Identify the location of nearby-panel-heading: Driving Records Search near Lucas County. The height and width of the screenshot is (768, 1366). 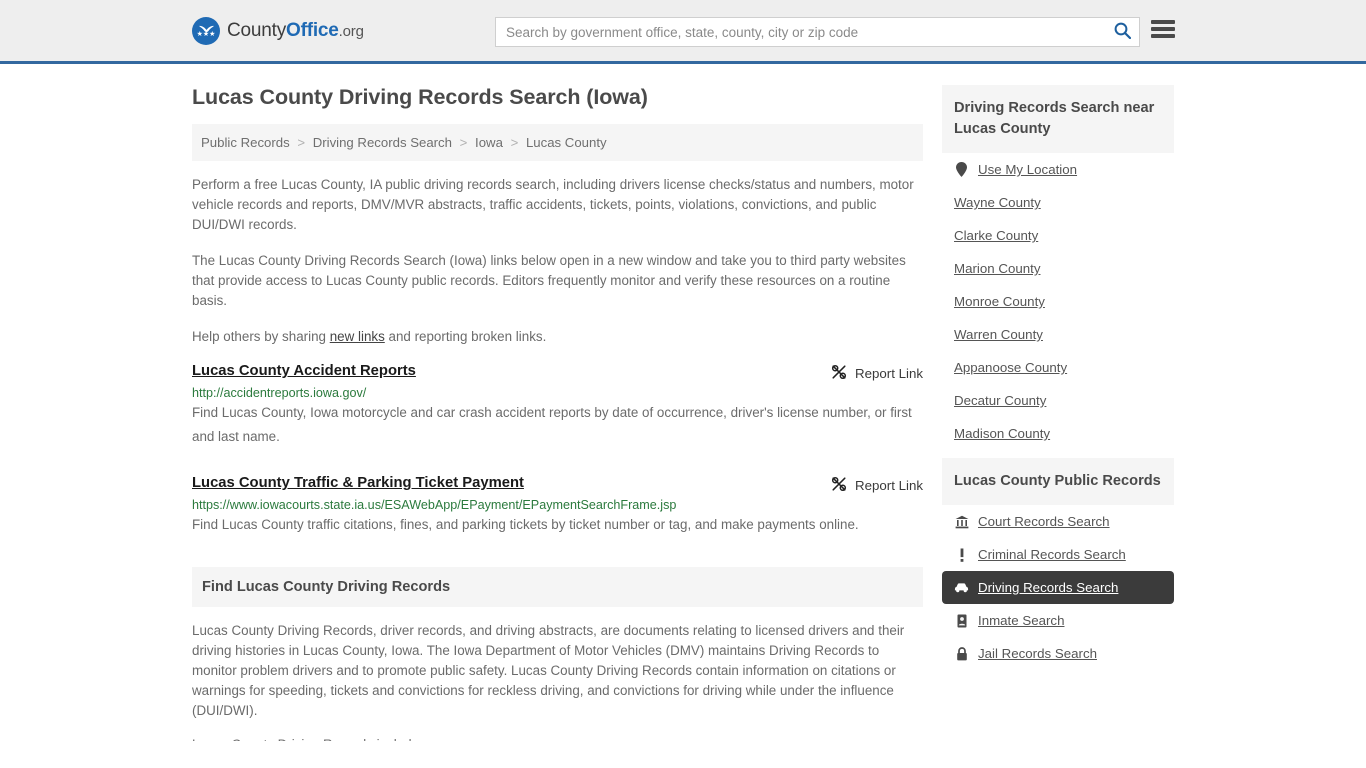
(1058, 119).